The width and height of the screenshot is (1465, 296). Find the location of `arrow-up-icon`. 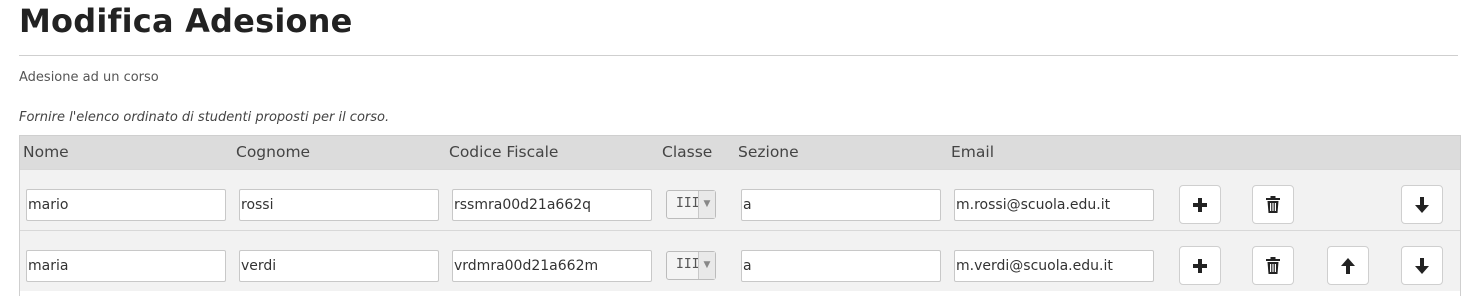

arrow-up-icon is located at coordinates (1348, 265).